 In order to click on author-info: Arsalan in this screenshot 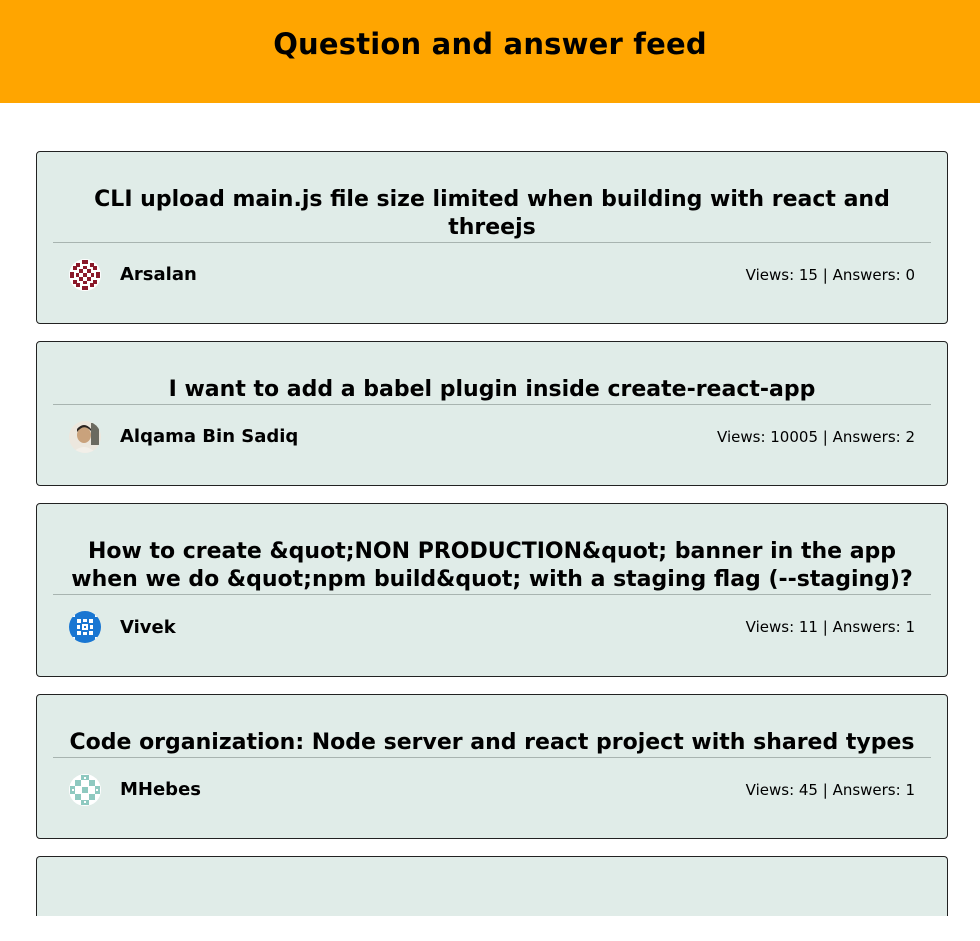, I will do `click(133, 274)`.